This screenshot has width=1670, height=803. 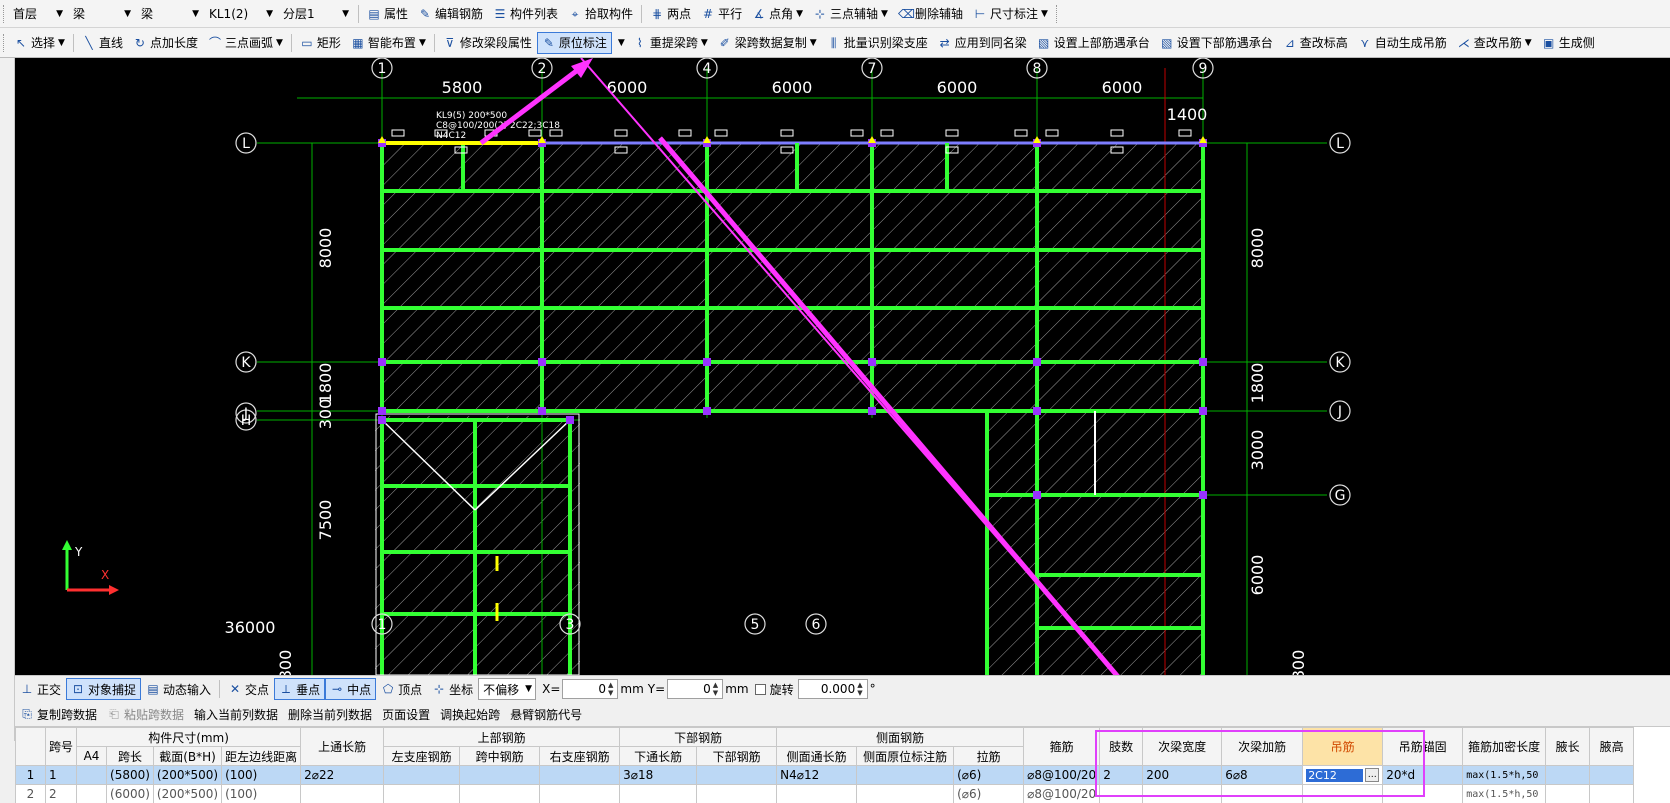 I want to click on col-haunch-length: 腋长, so click(x=1568, y=746).